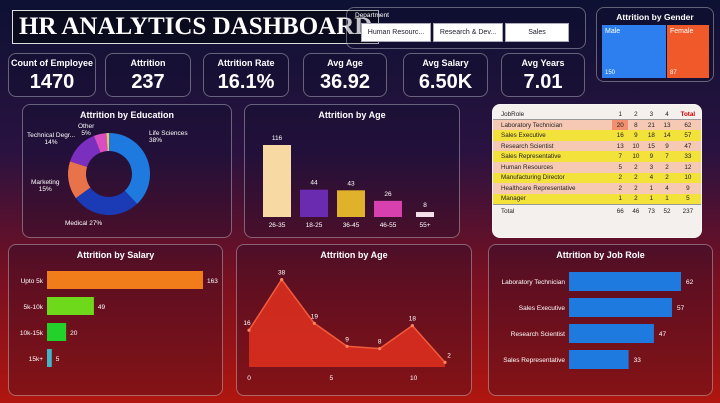  Describe the element at coordinates (634, 51) in the screenshot. I see `gender-male-block: Male 150` at that location.